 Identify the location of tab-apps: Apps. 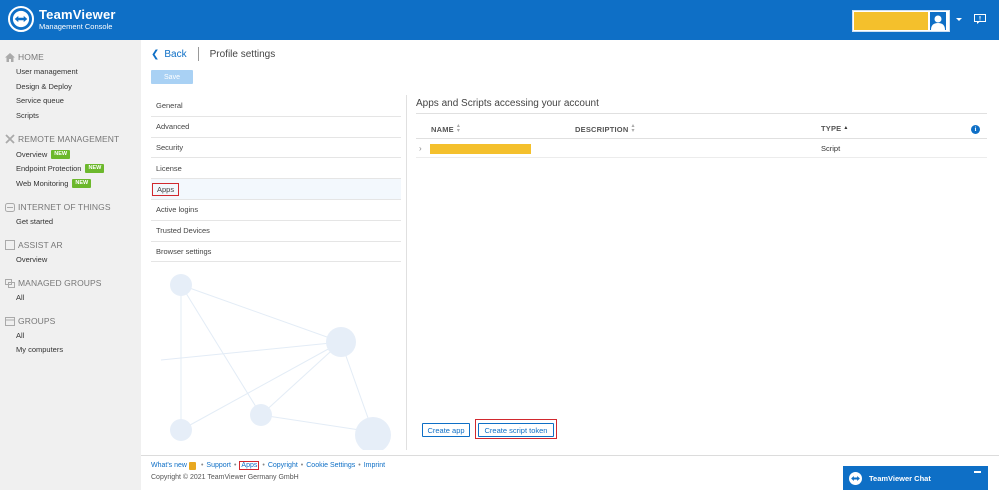
(276, 189).